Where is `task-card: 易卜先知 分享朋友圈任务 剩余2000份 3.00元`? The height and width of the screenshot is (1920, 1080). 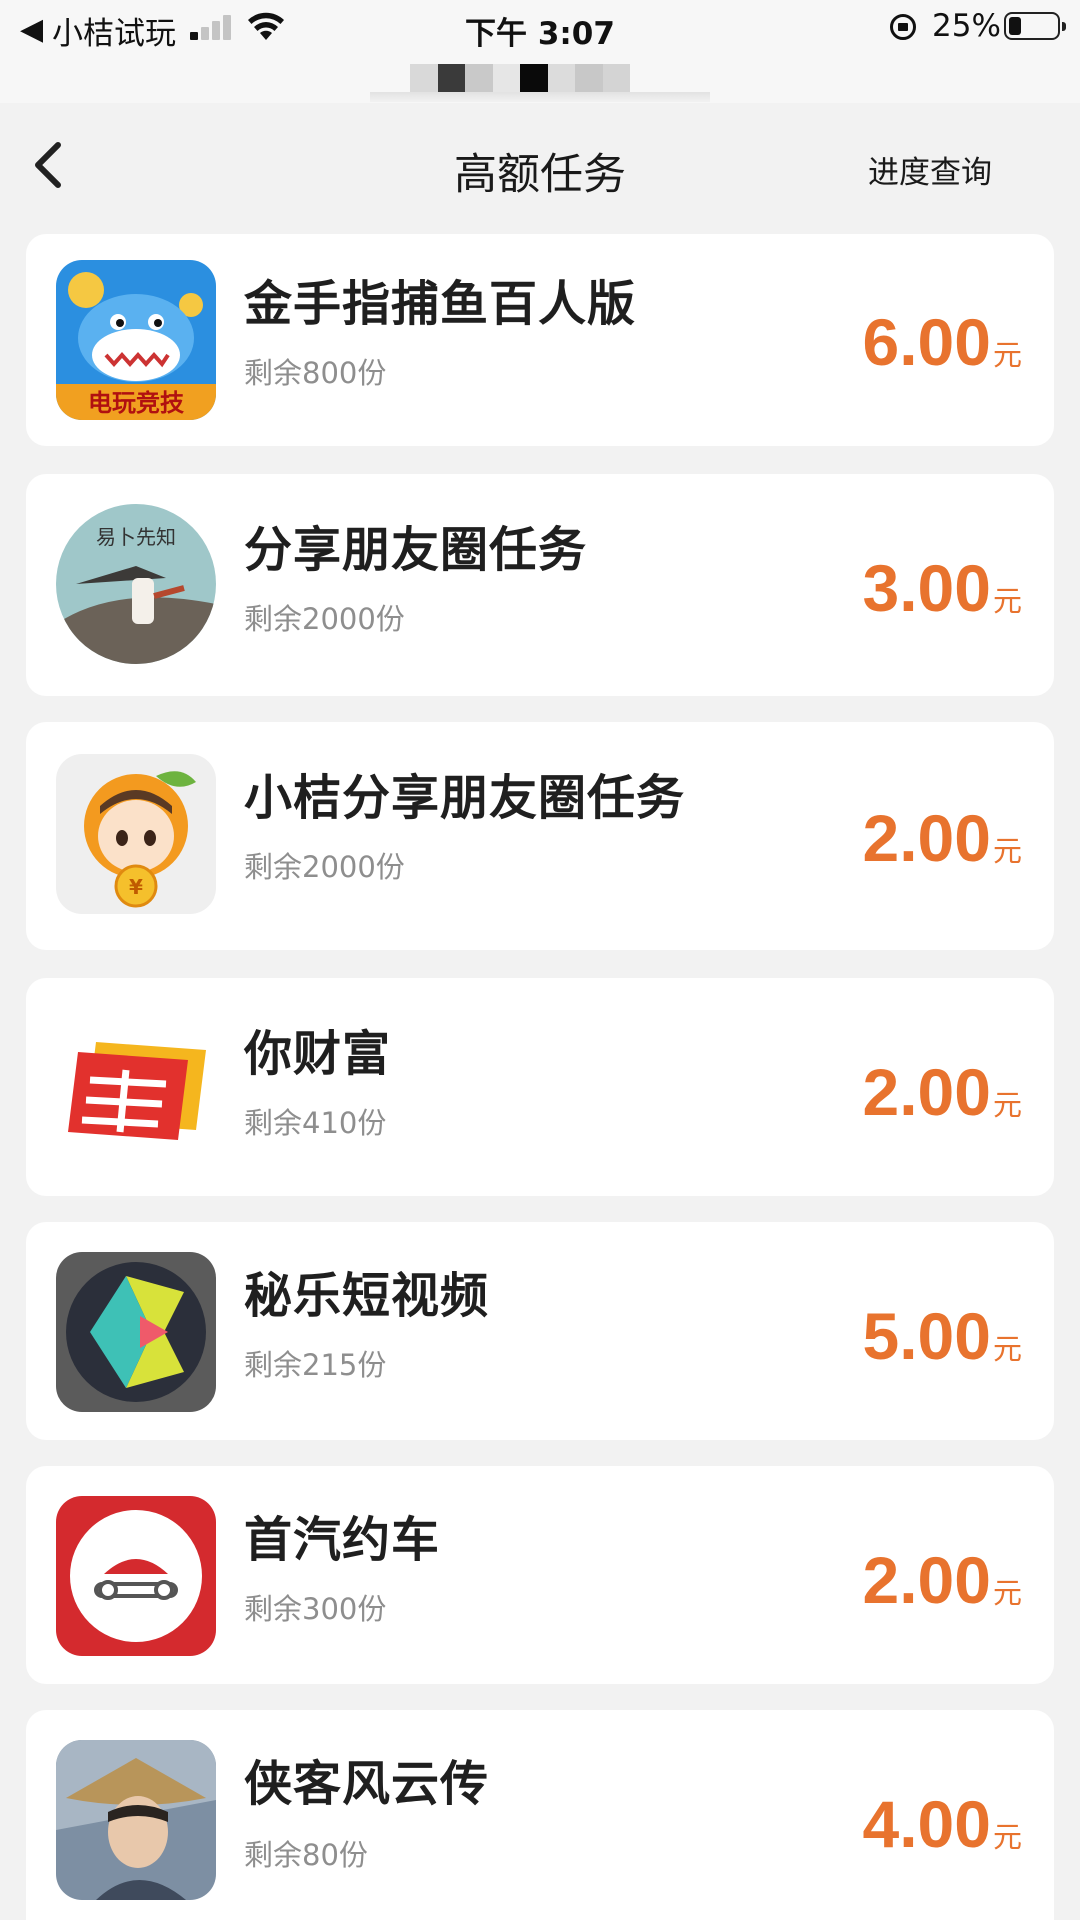 task-card: 易卜先知 分享朋友圈任务 剩余2000份 3.00元 is located at coordinates (540, 585).